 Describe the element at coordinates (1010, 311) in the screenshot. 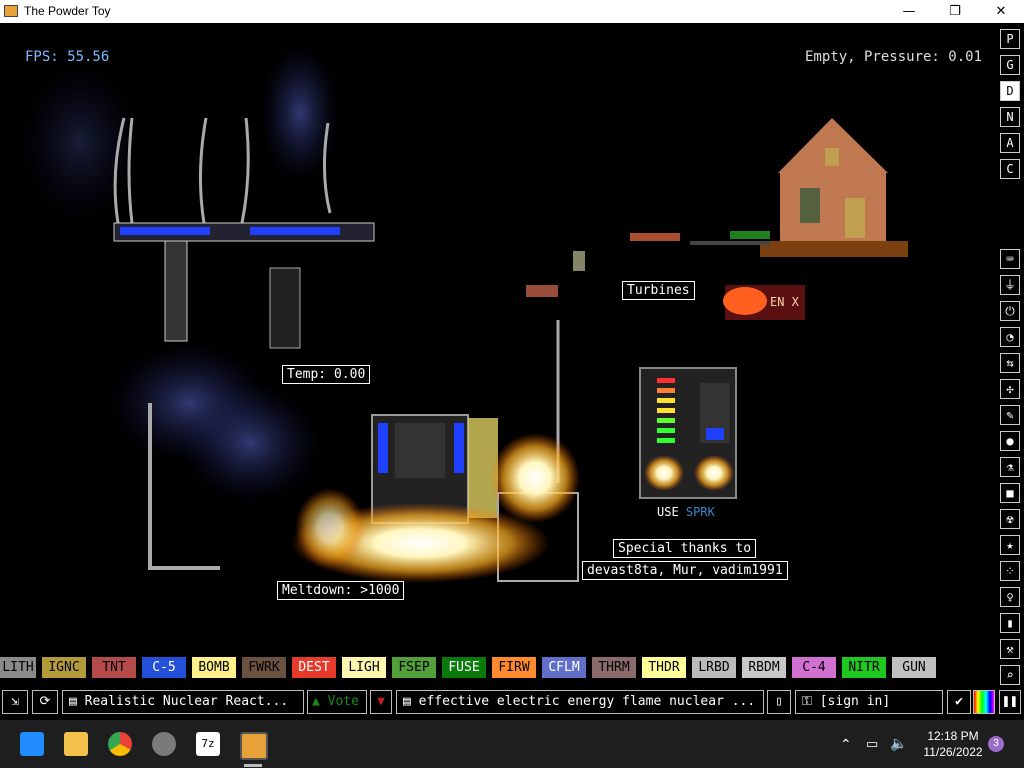

I see `power-icon: ⏻` at that location.